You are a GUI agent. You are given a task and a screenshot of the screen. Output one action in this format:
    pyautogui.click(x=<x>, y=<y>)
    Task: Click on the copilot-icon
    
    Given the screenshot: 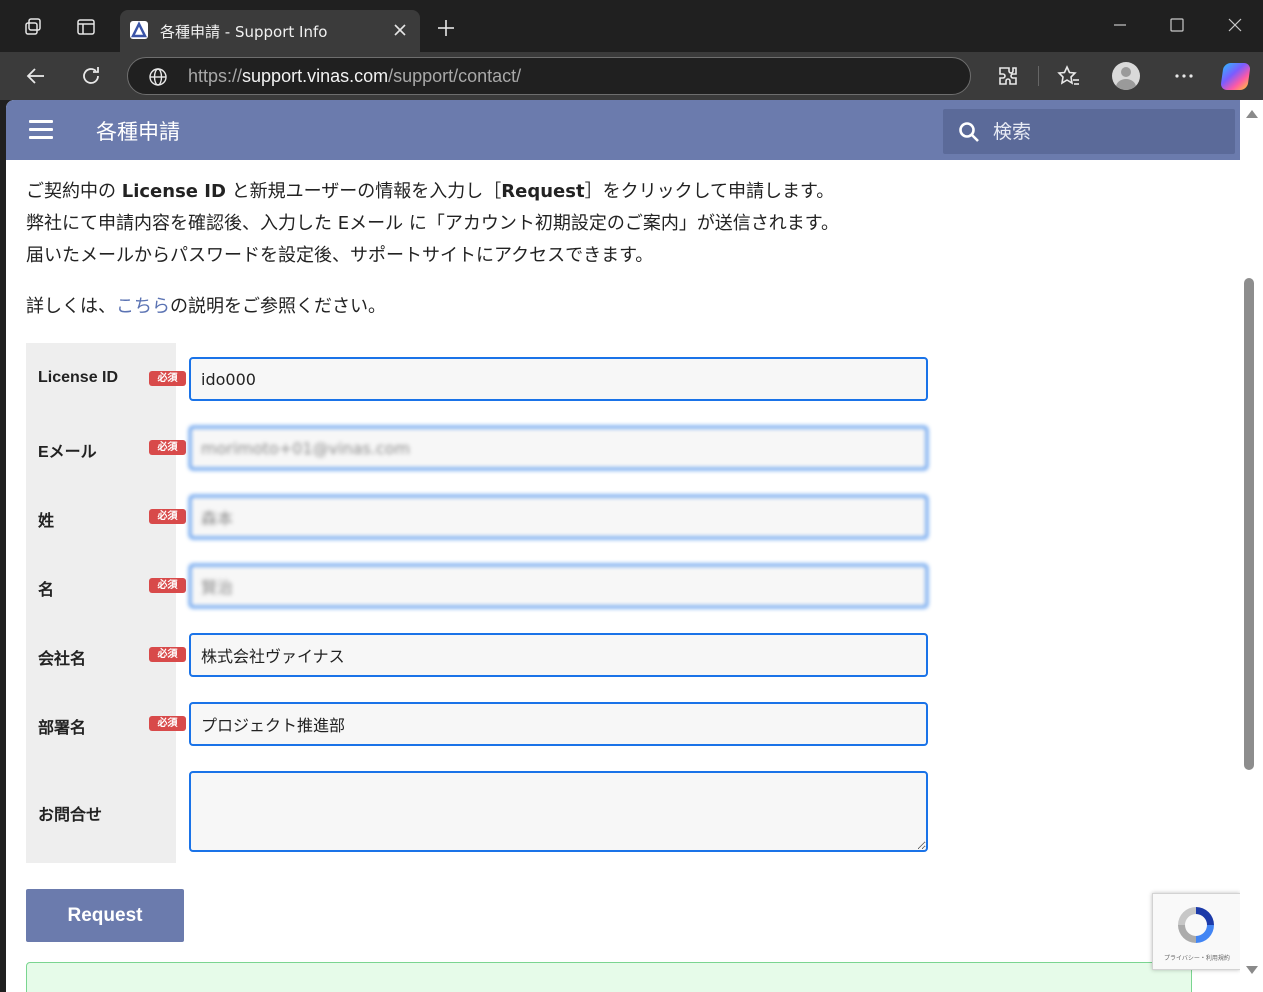 What is the action you would take?
    pyautogui.click(x=1235, y=76)
    